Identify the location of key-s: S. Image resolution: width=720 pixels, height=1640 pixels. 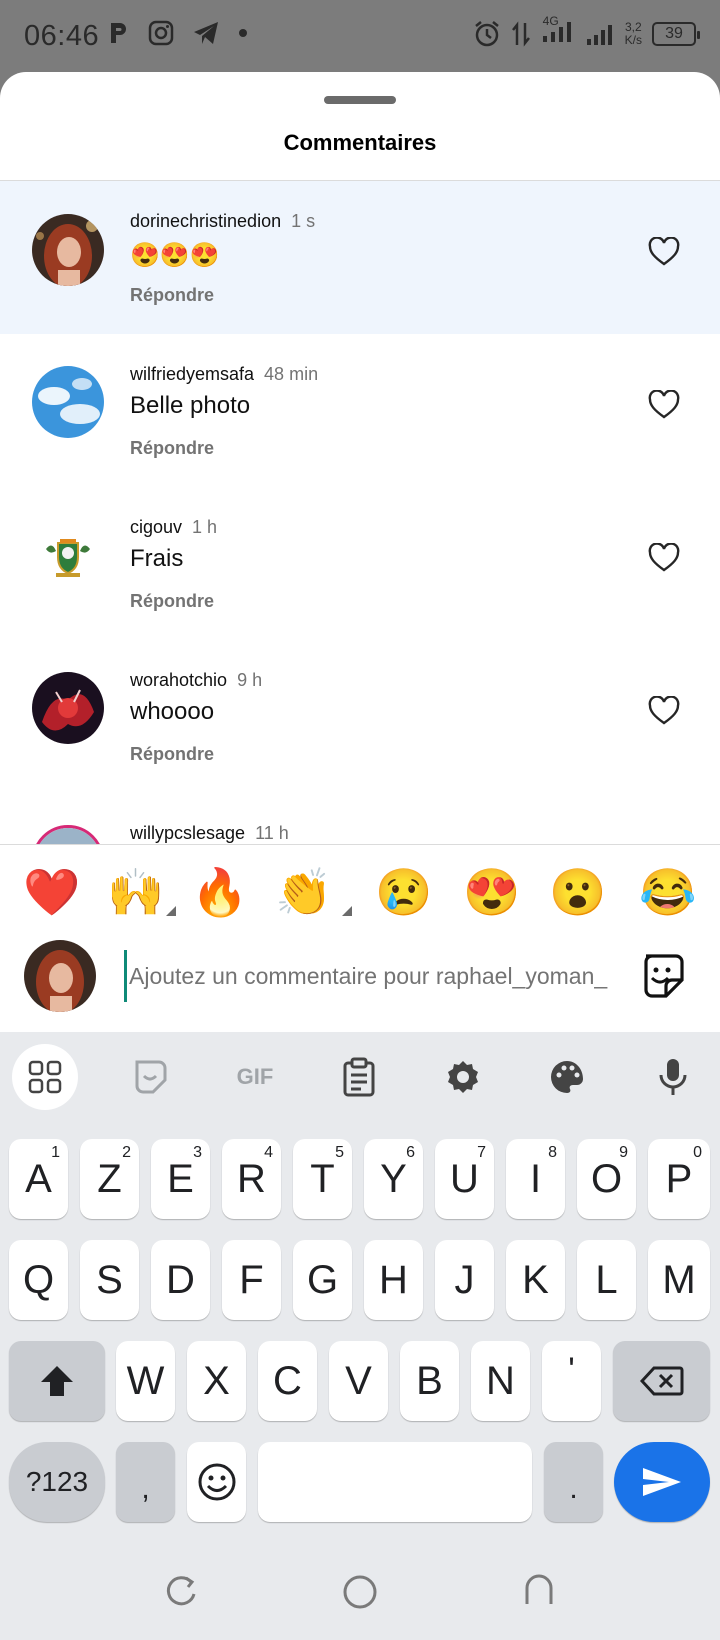
(109, 1280).